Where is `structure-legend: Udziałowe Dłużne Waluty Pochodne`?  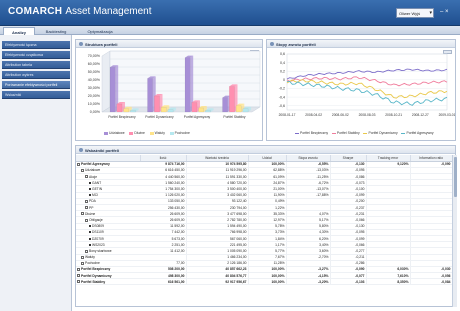
structure-legend: Udziałowe Dłużne Waluty Pochodne is located at coordinates (147, 133).